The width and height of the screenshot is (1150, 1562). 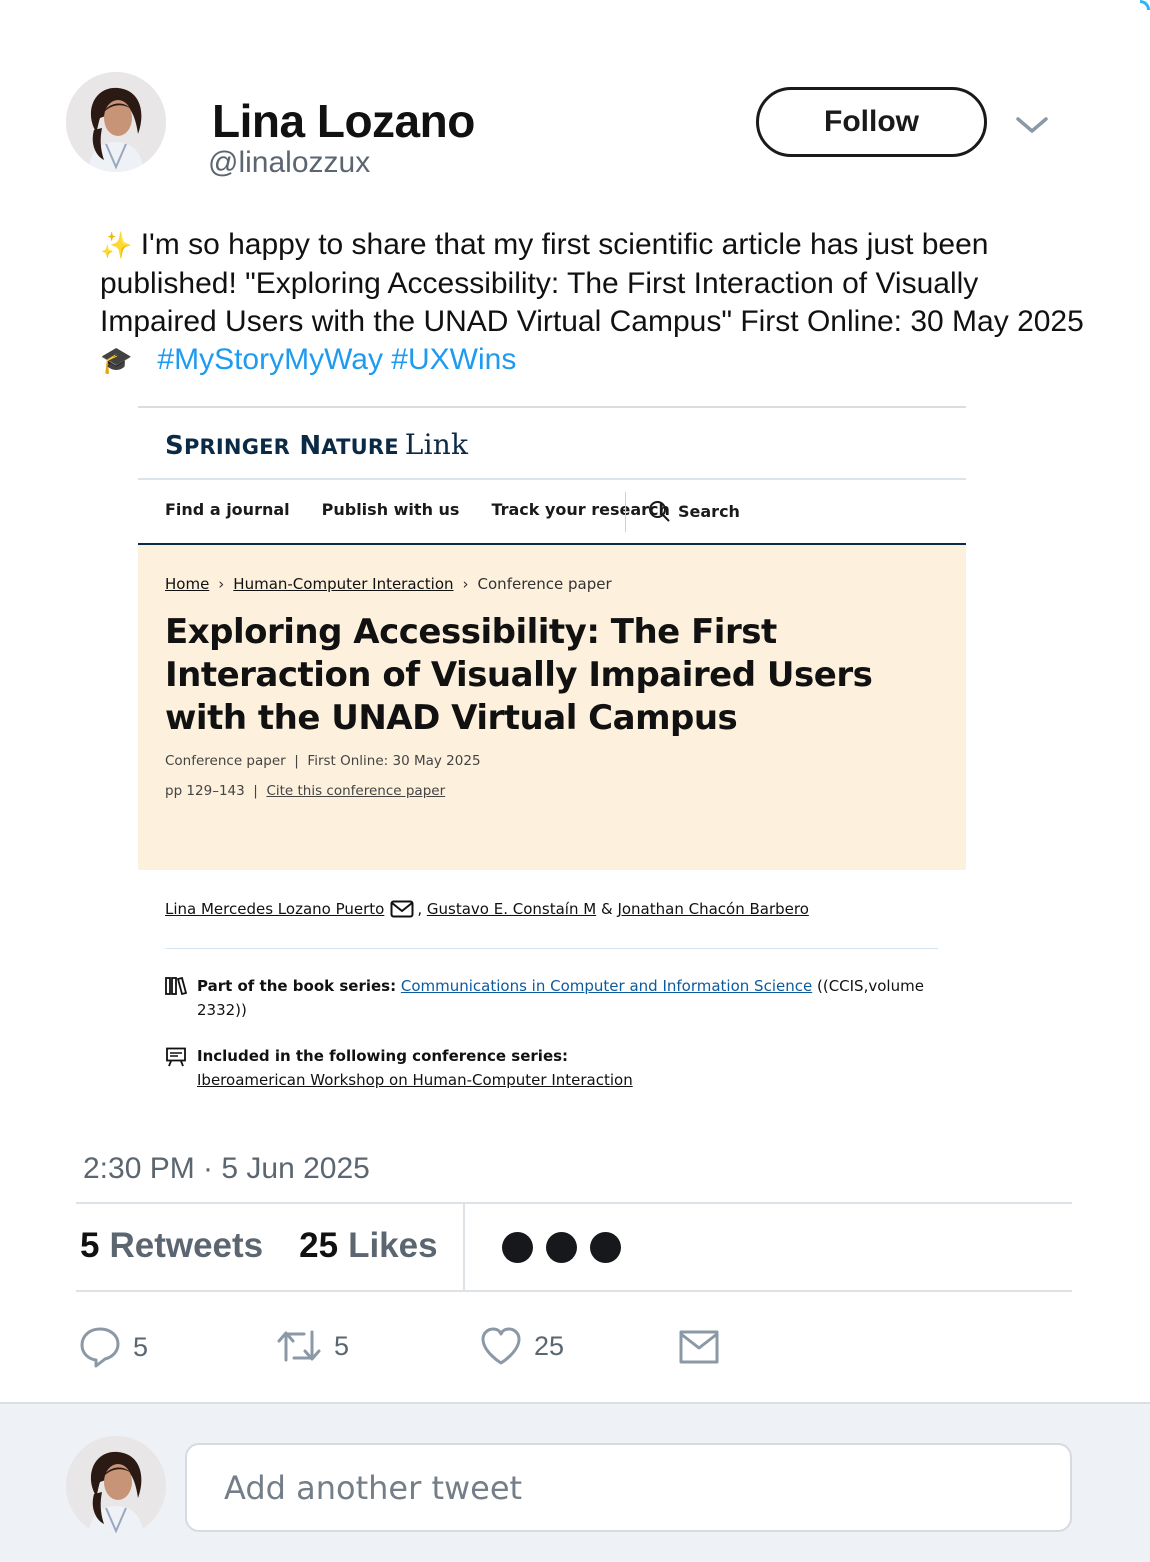 I want to click on breadcrumb-home: Home, so click(x=187, y=584).